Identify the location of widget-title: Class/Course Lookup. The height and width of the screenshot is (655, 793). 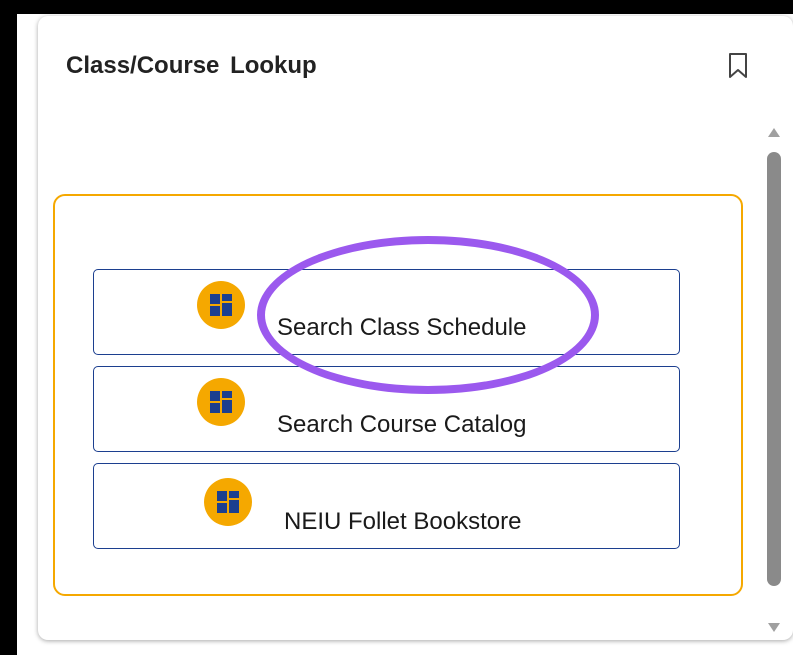
(191, 65).